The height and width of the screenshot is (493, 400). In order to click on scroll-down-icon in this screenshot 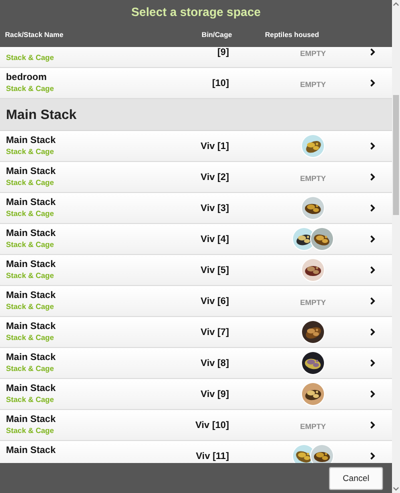, I will do `click(396, 489)`.